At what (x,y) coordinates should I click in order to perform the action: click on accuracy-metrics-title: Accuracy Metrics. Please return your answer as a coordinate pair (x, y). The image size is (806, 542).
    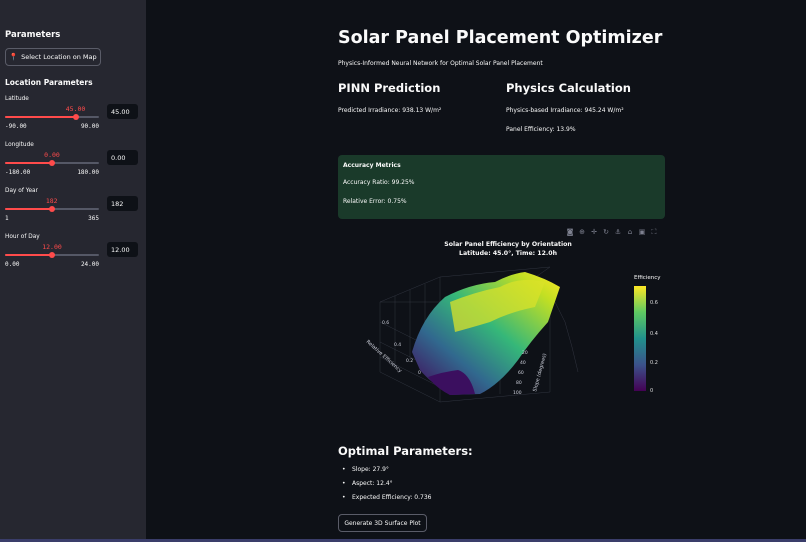
    Looking at the image, I should click on (372, 165).